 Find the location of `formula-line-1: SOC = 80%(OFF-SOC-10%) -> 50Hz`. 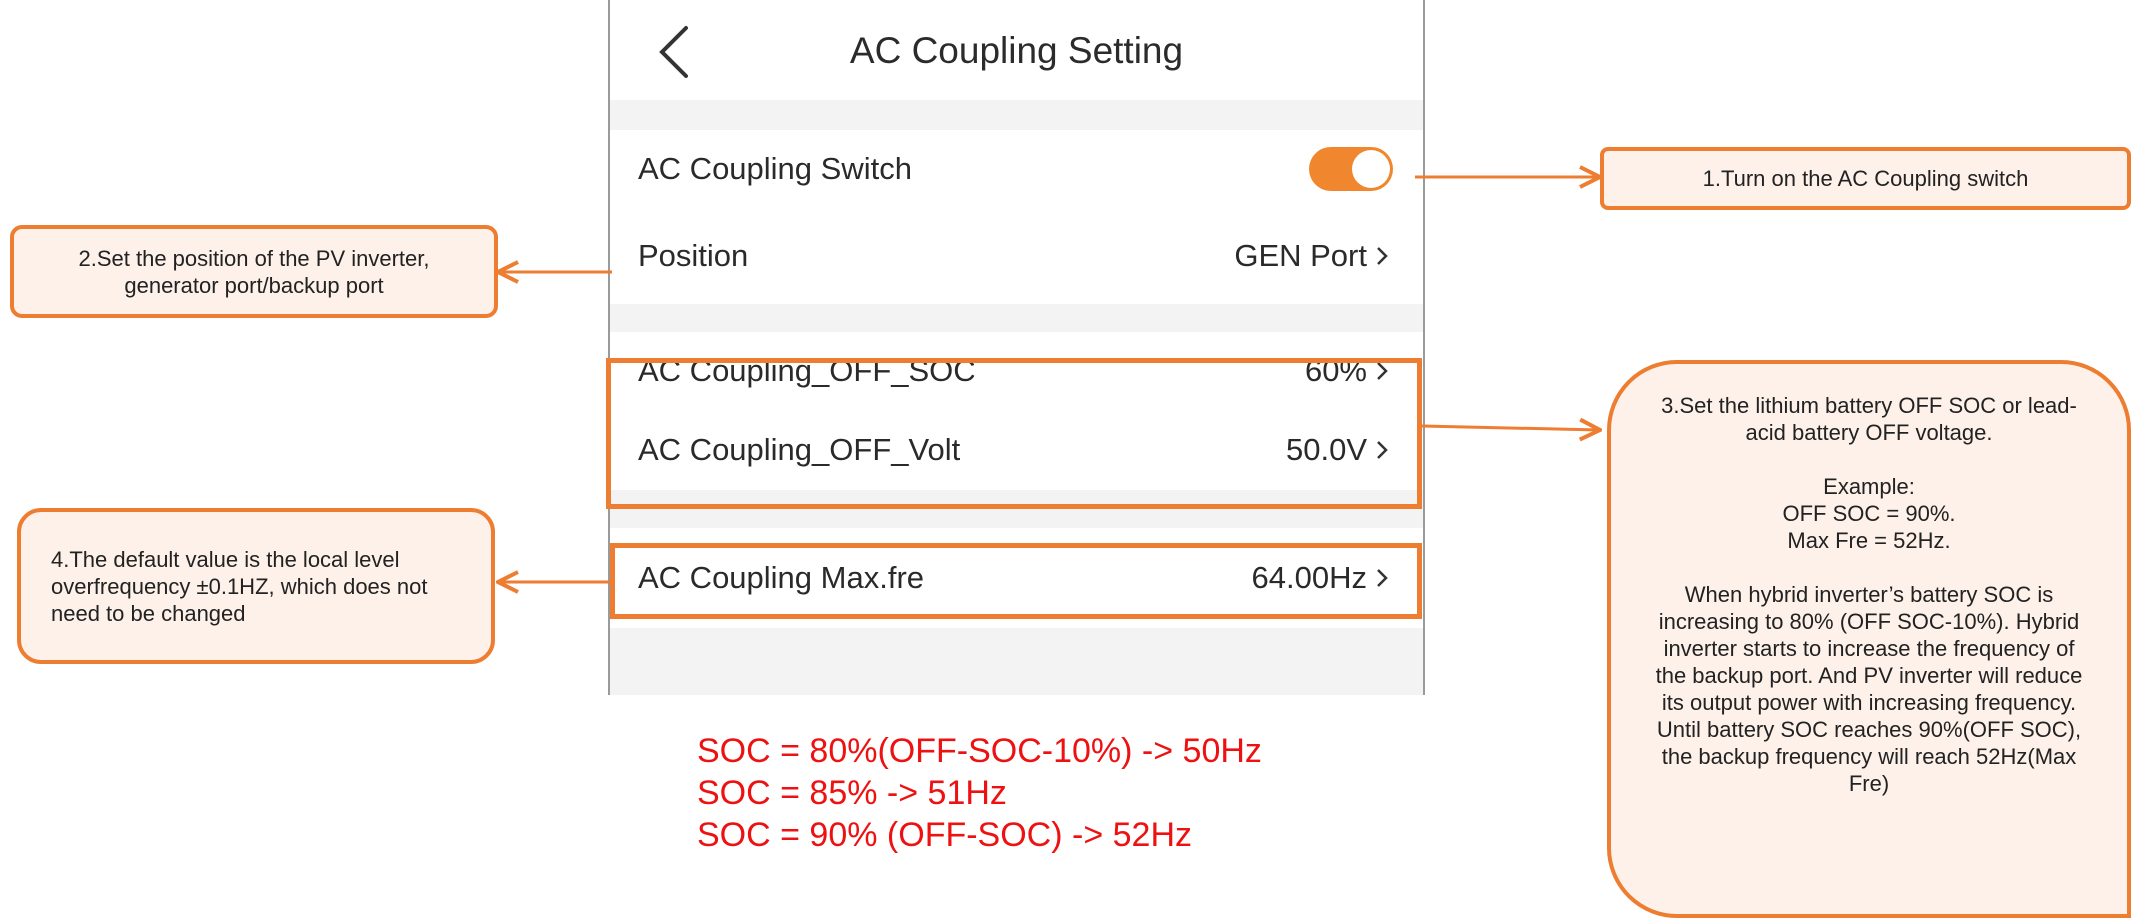

formula-line-1: SOC = 80%(OFF-SOC-10%) -> 50Hz is located at coordinates (979, 751).